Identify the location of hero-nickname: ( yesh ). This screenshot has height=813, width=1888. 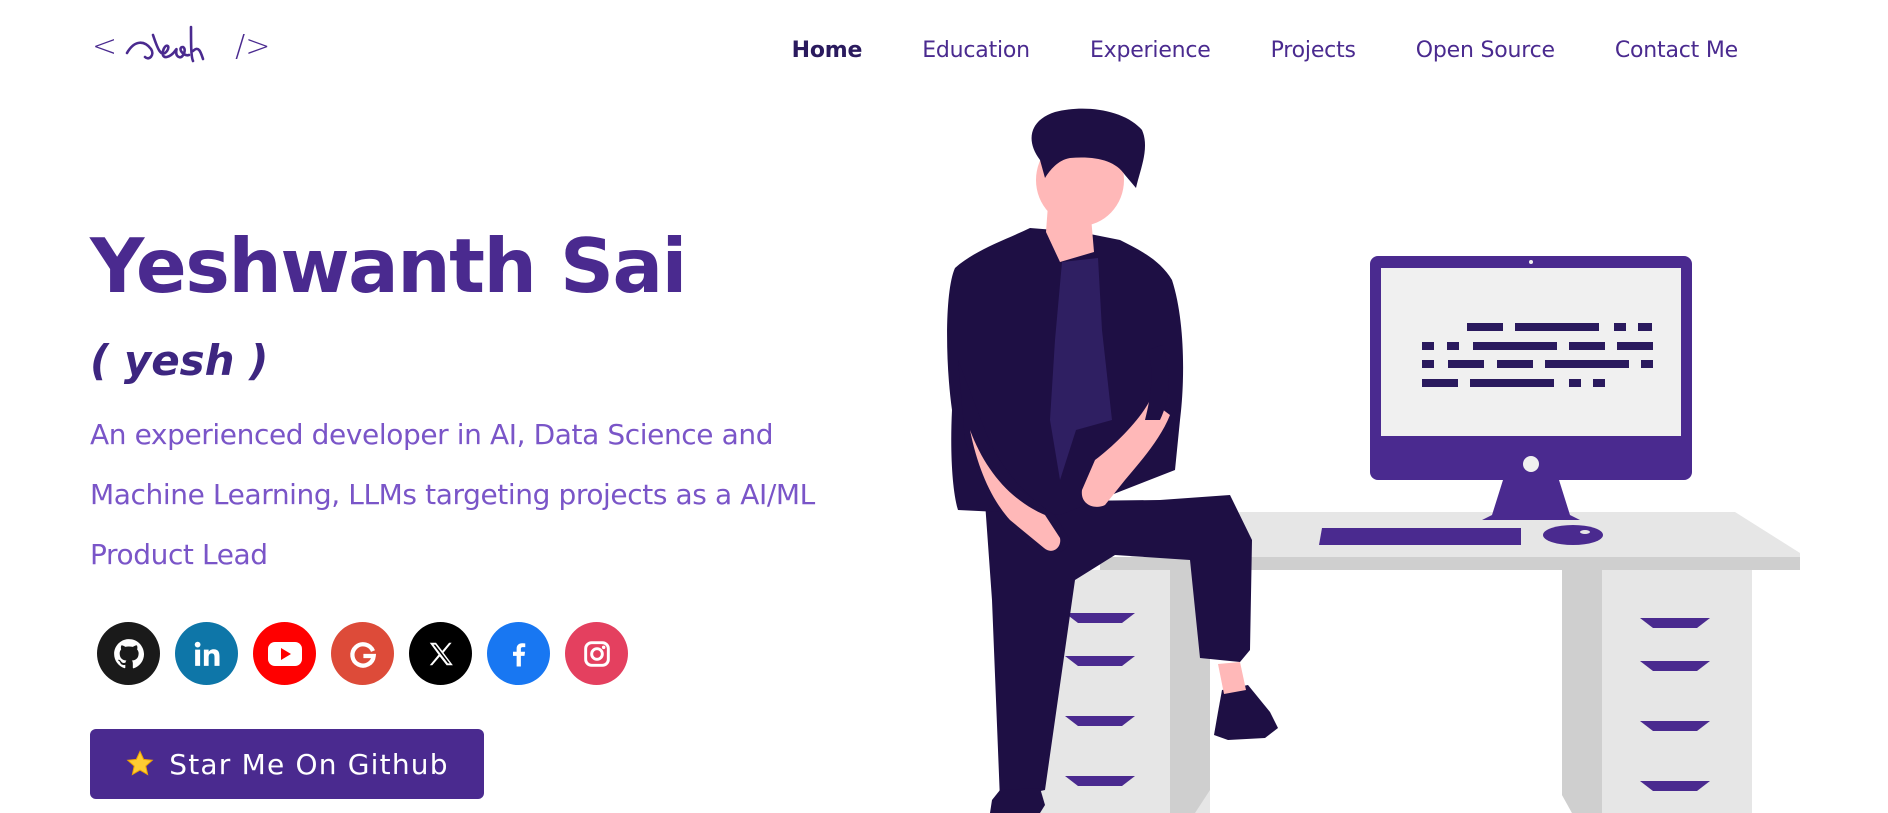
(179, 360).